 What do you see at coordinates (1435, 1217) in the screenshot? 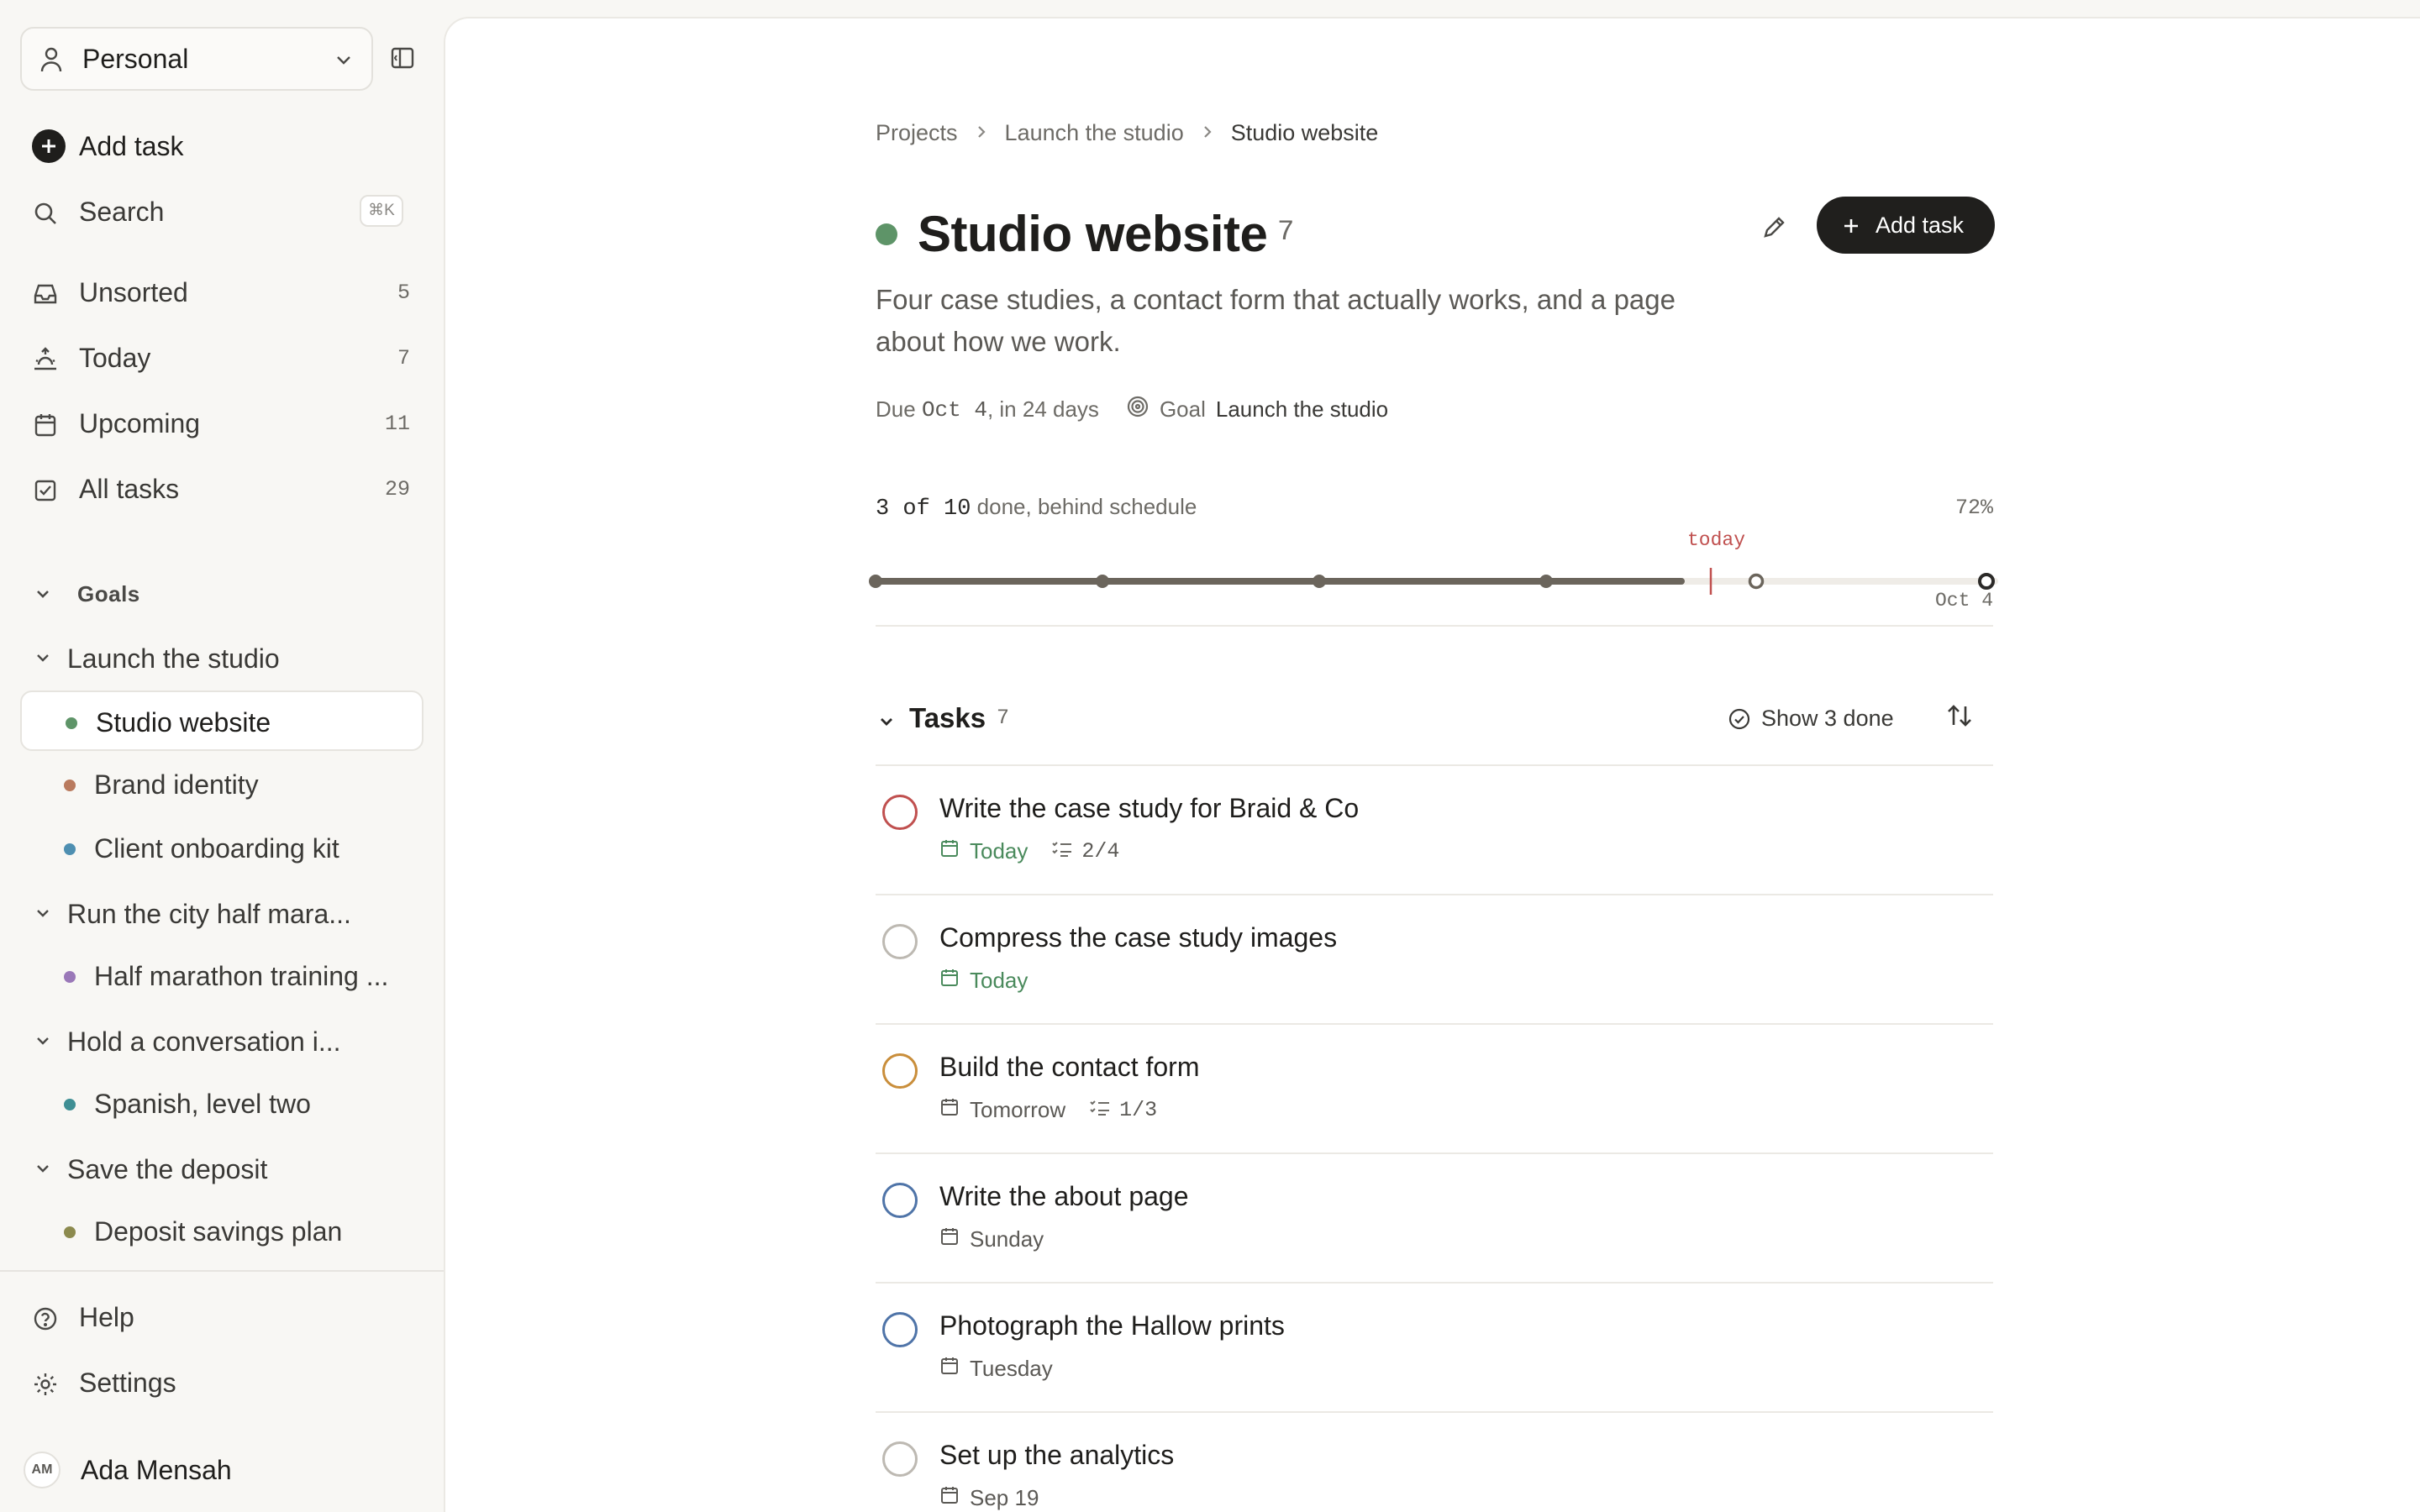
I see `task-row: Write the about page Sunday` at bounding box center [1435, 1217].